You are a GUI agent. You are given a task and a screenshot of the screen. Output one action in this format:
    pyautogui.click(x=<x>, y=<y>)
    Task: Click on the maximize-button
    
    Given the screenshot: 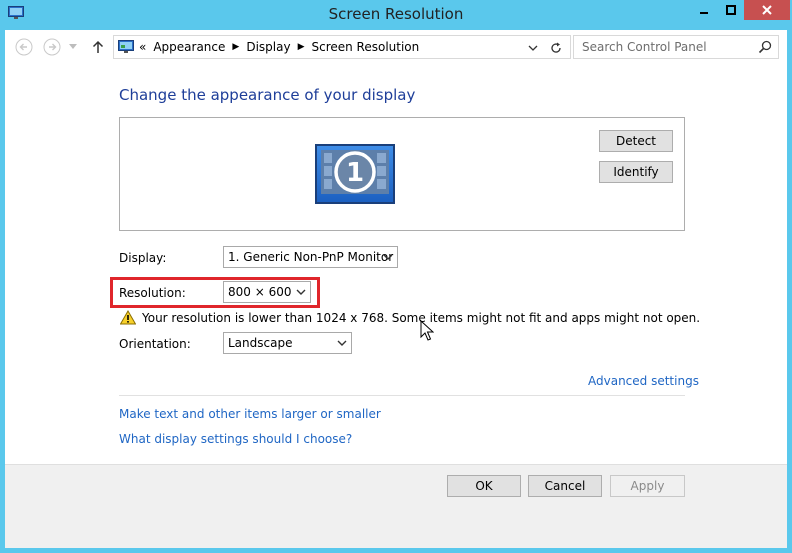 What is the action you would take?
    pyautogui.click(x=730, y=10)
    